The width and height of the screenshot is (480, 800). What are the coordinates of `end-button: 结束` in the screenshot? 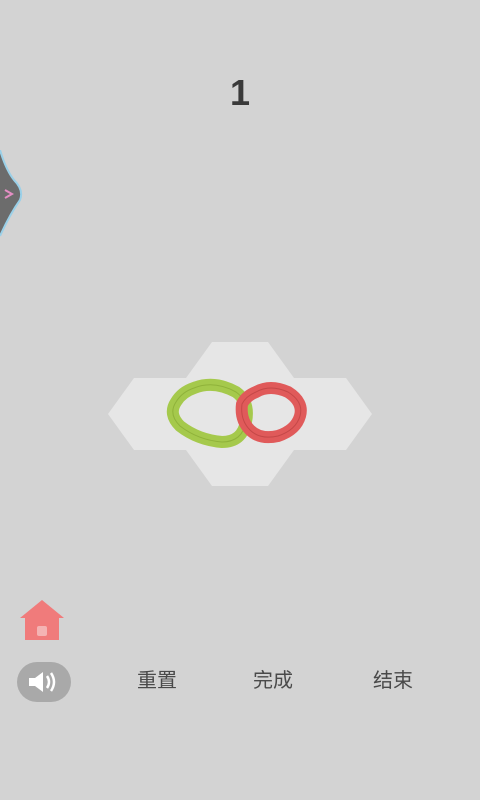 It's located at (393, 680).